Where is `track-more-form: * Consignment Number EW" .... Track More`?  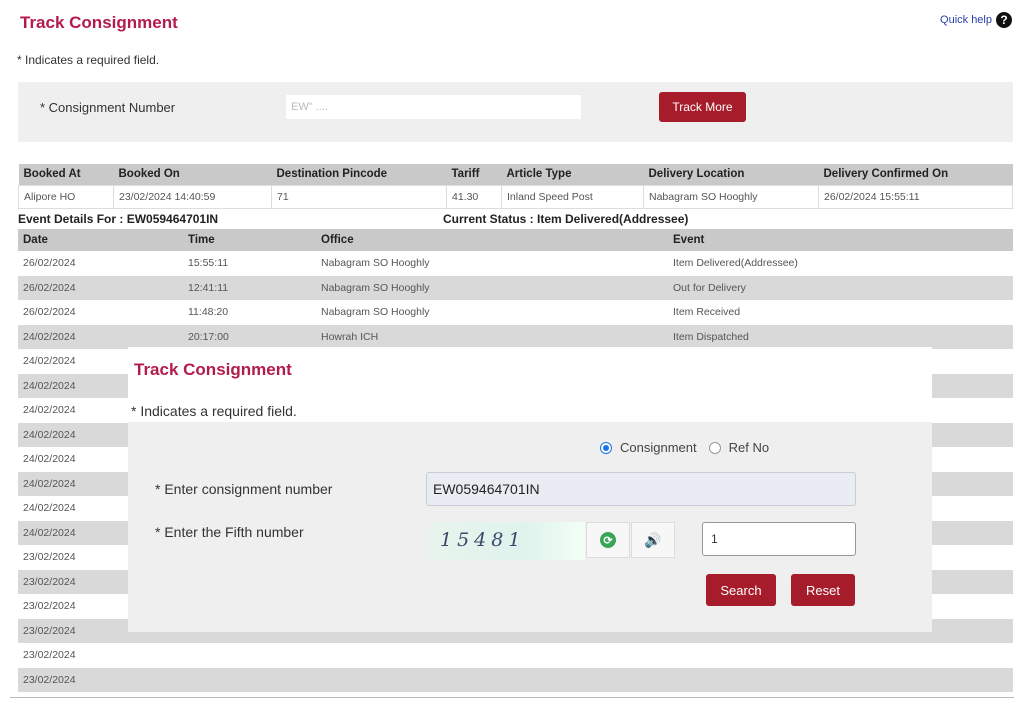 track-more-form: * Consignment Number EW" .... Track More is located at coordinates (515, 112).